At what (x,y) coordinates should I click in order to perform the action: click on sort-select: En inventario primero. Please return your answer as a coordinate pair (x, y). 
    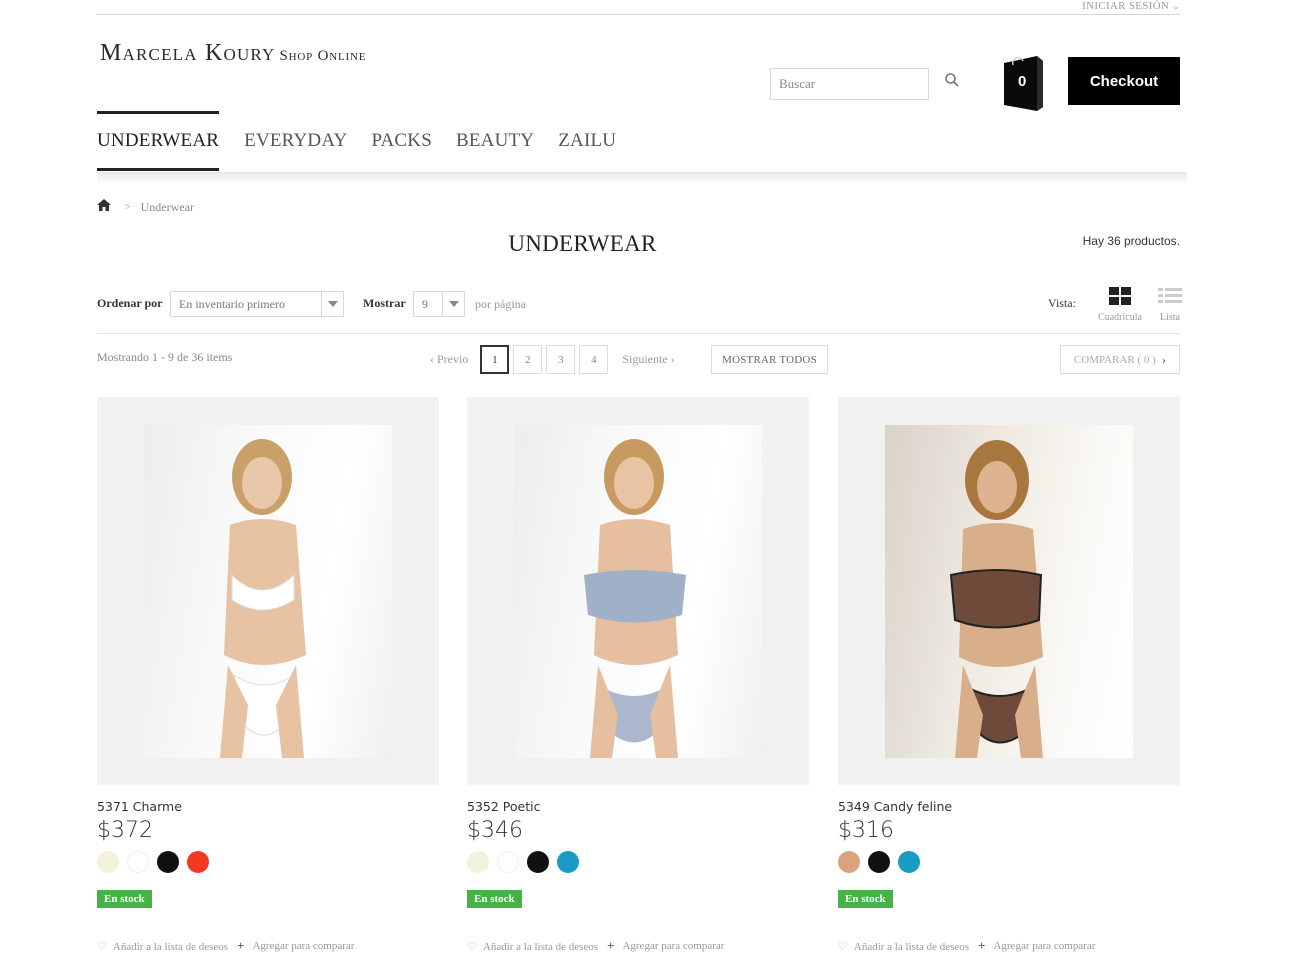
    Looking at the image, I should click on (257, 304).